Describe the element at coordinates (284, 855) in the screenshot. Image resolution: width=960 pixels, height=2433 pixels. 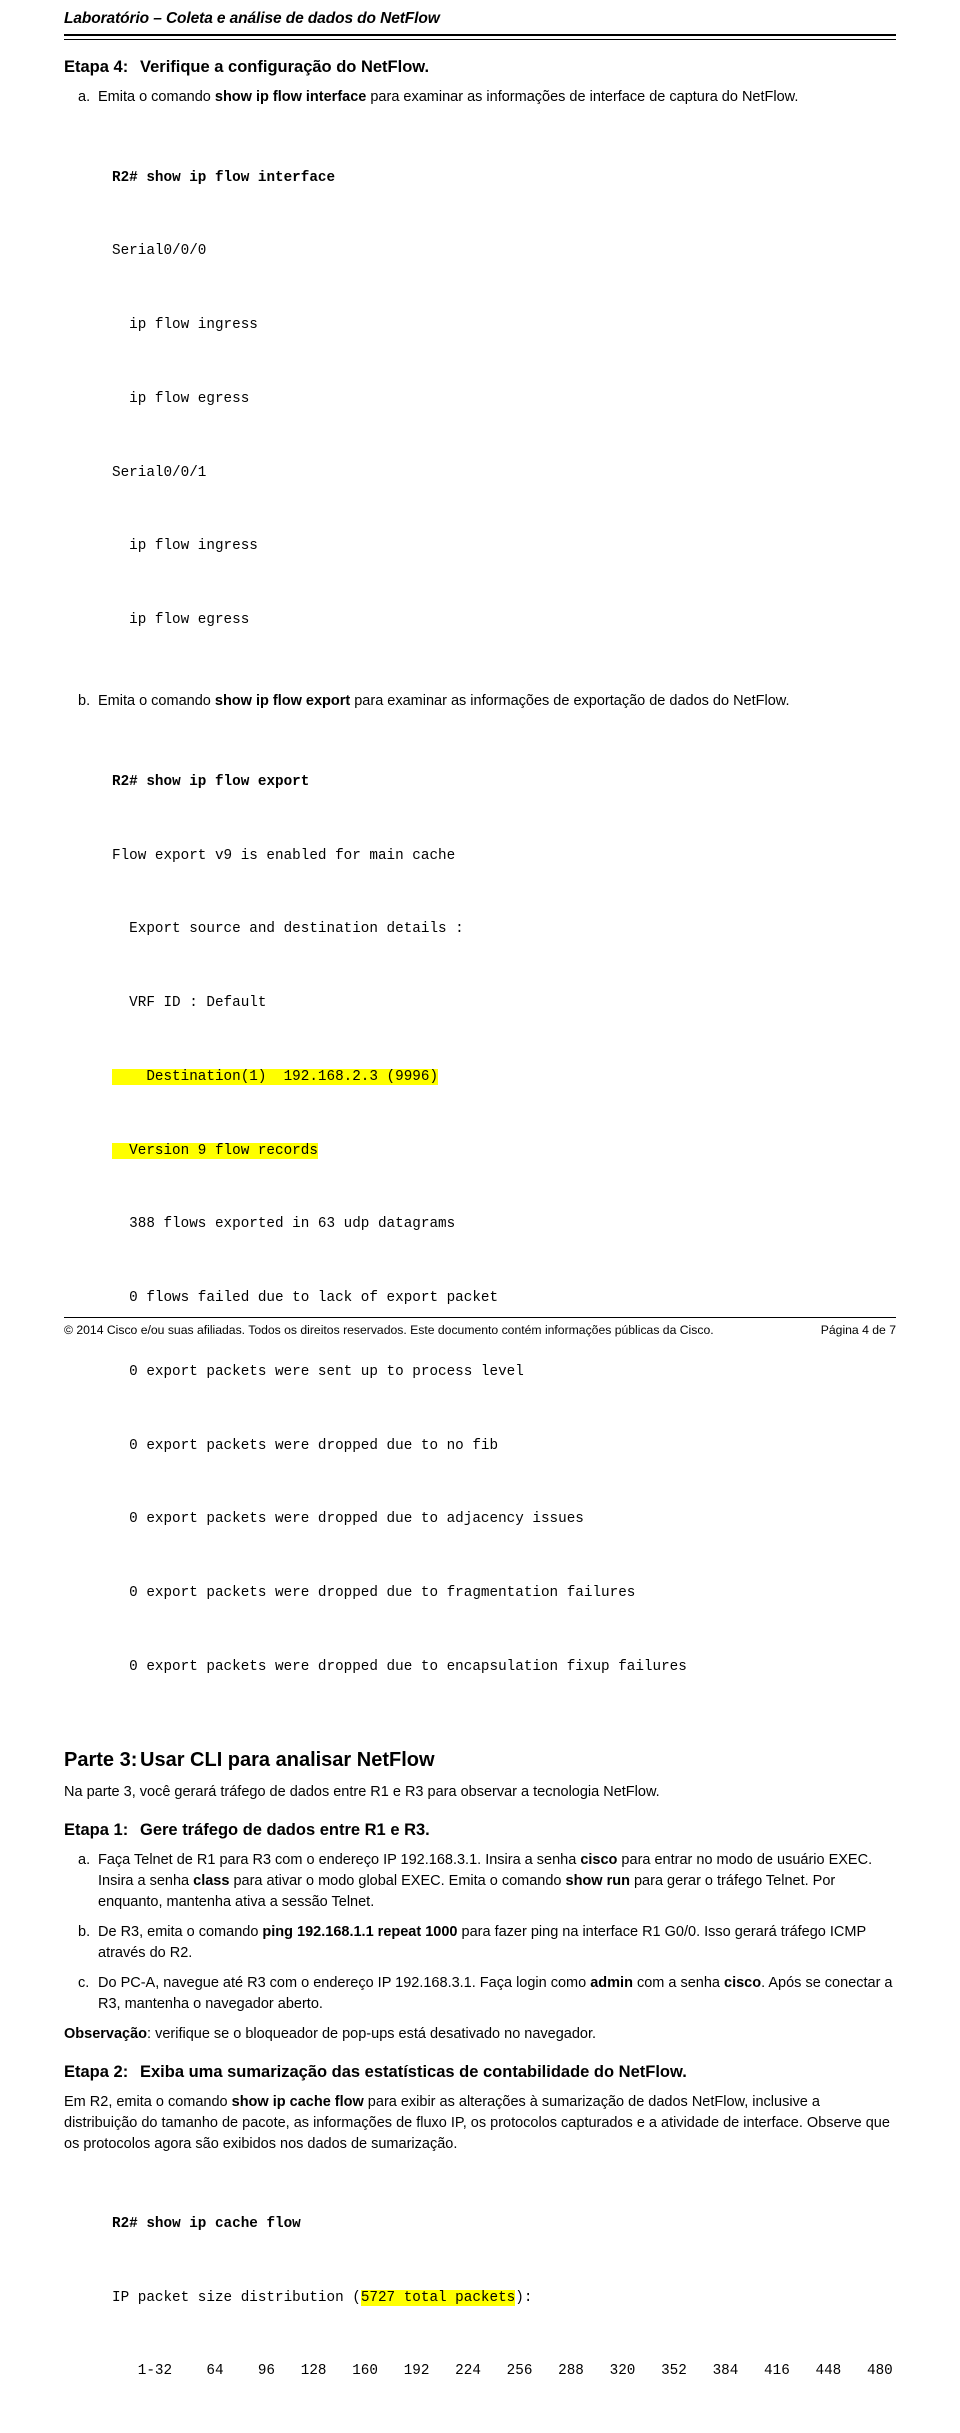
I see `cli-output-line: Flow export v9 is enabled for main cache` at that location.